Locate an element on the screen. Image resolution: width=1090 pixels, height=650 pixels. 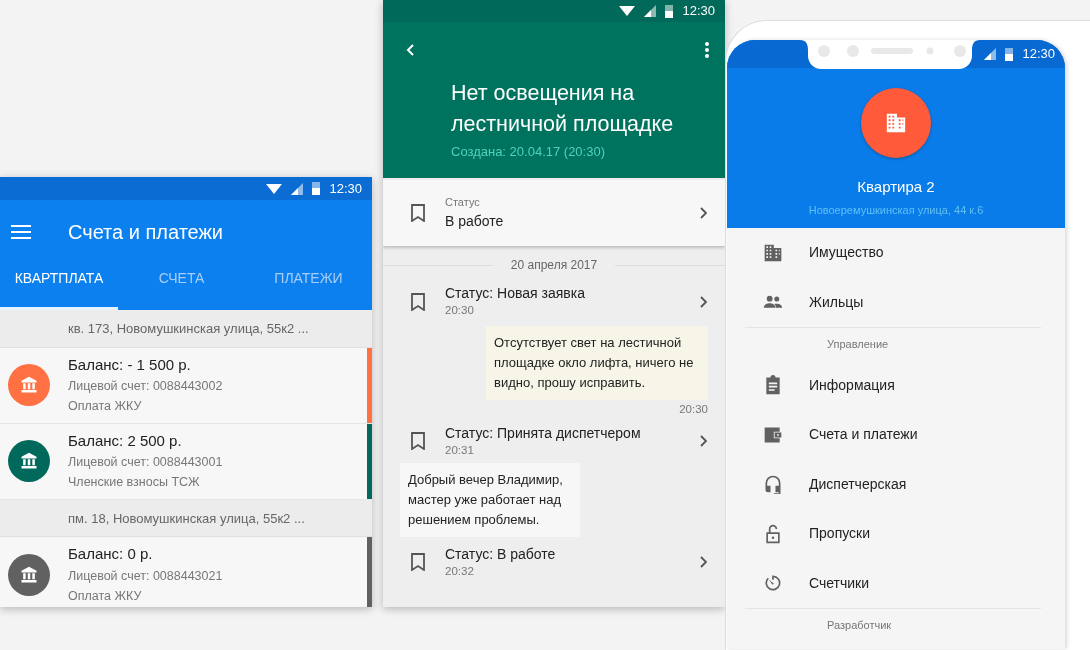
date-divider: 20 апреля 2017 is located at coordinates (554, 265).